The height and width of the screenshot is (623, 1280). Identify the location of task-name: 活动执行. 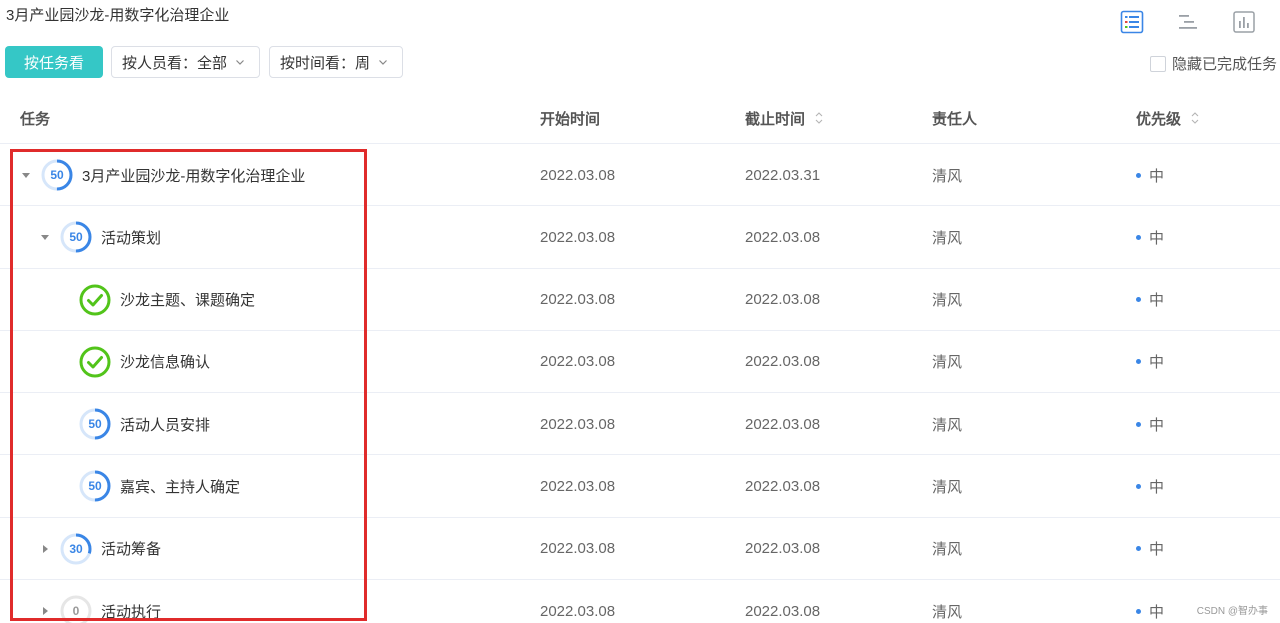
(131, 611).